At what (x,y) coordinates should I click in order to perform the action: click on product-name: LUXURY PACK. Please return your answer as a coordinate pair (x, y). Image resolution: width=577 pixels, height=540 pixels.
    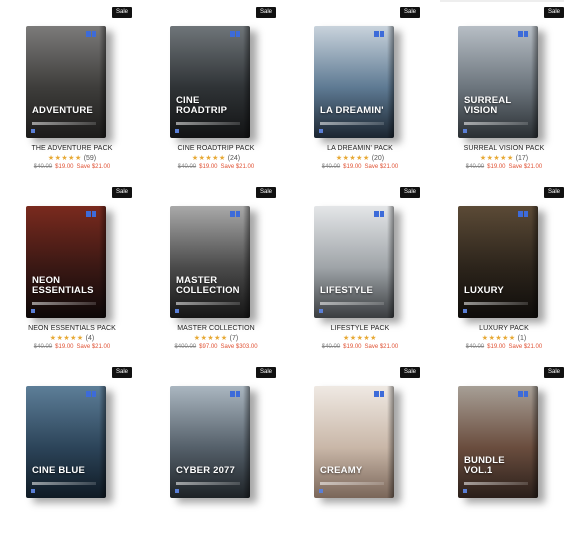
    Looking at the image, I should click on (504, 328).